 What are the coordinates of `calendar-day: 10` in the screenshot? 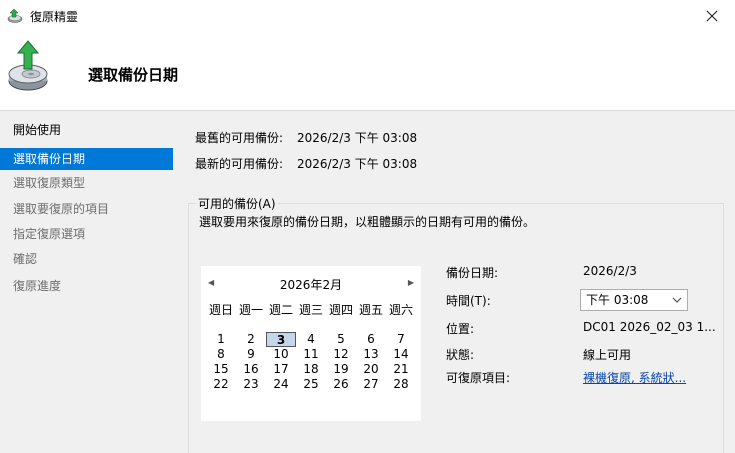 It's located at (281, 354).